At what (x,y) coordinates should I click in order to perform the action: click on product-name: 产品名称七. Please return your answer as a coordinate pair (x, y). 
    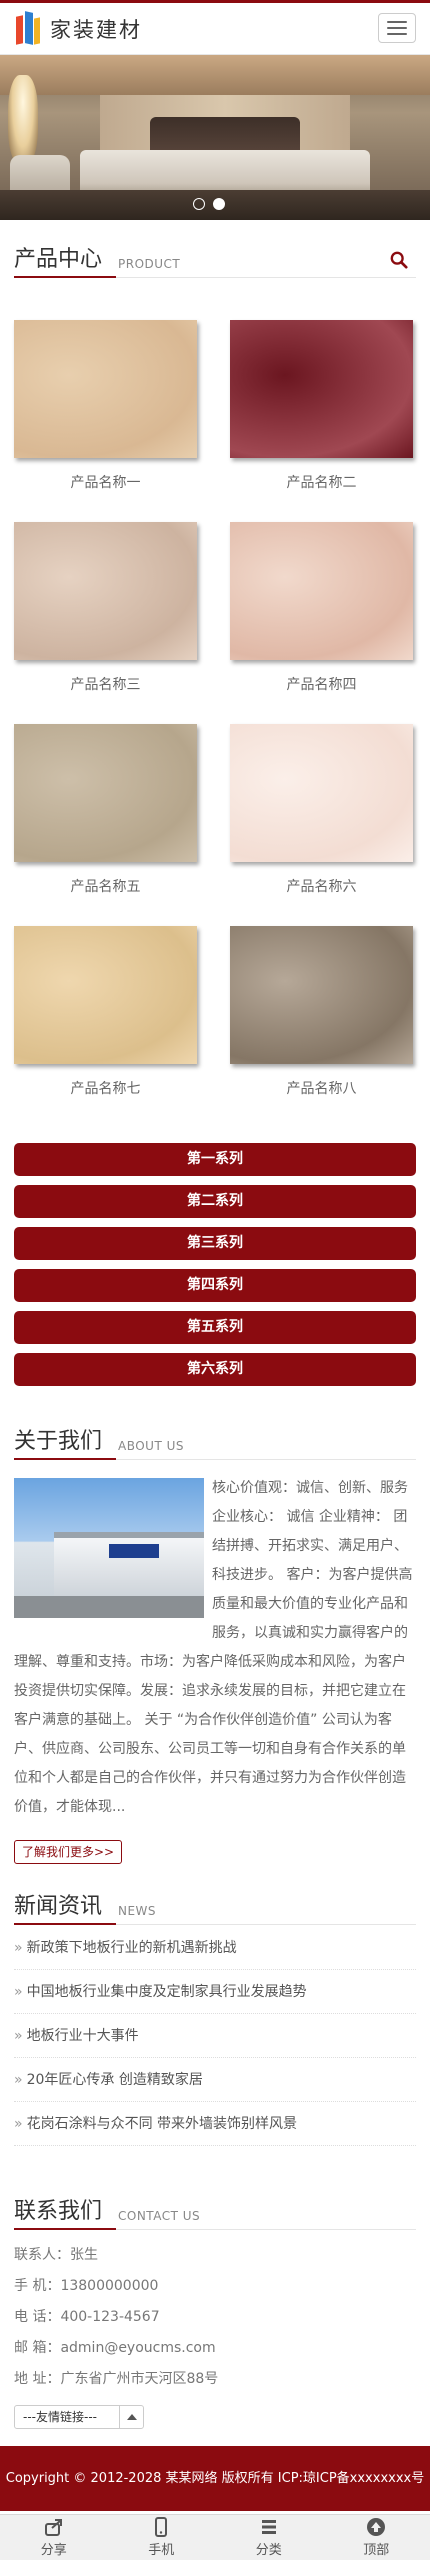
    Looking at the image, I should click on (105, 1088).